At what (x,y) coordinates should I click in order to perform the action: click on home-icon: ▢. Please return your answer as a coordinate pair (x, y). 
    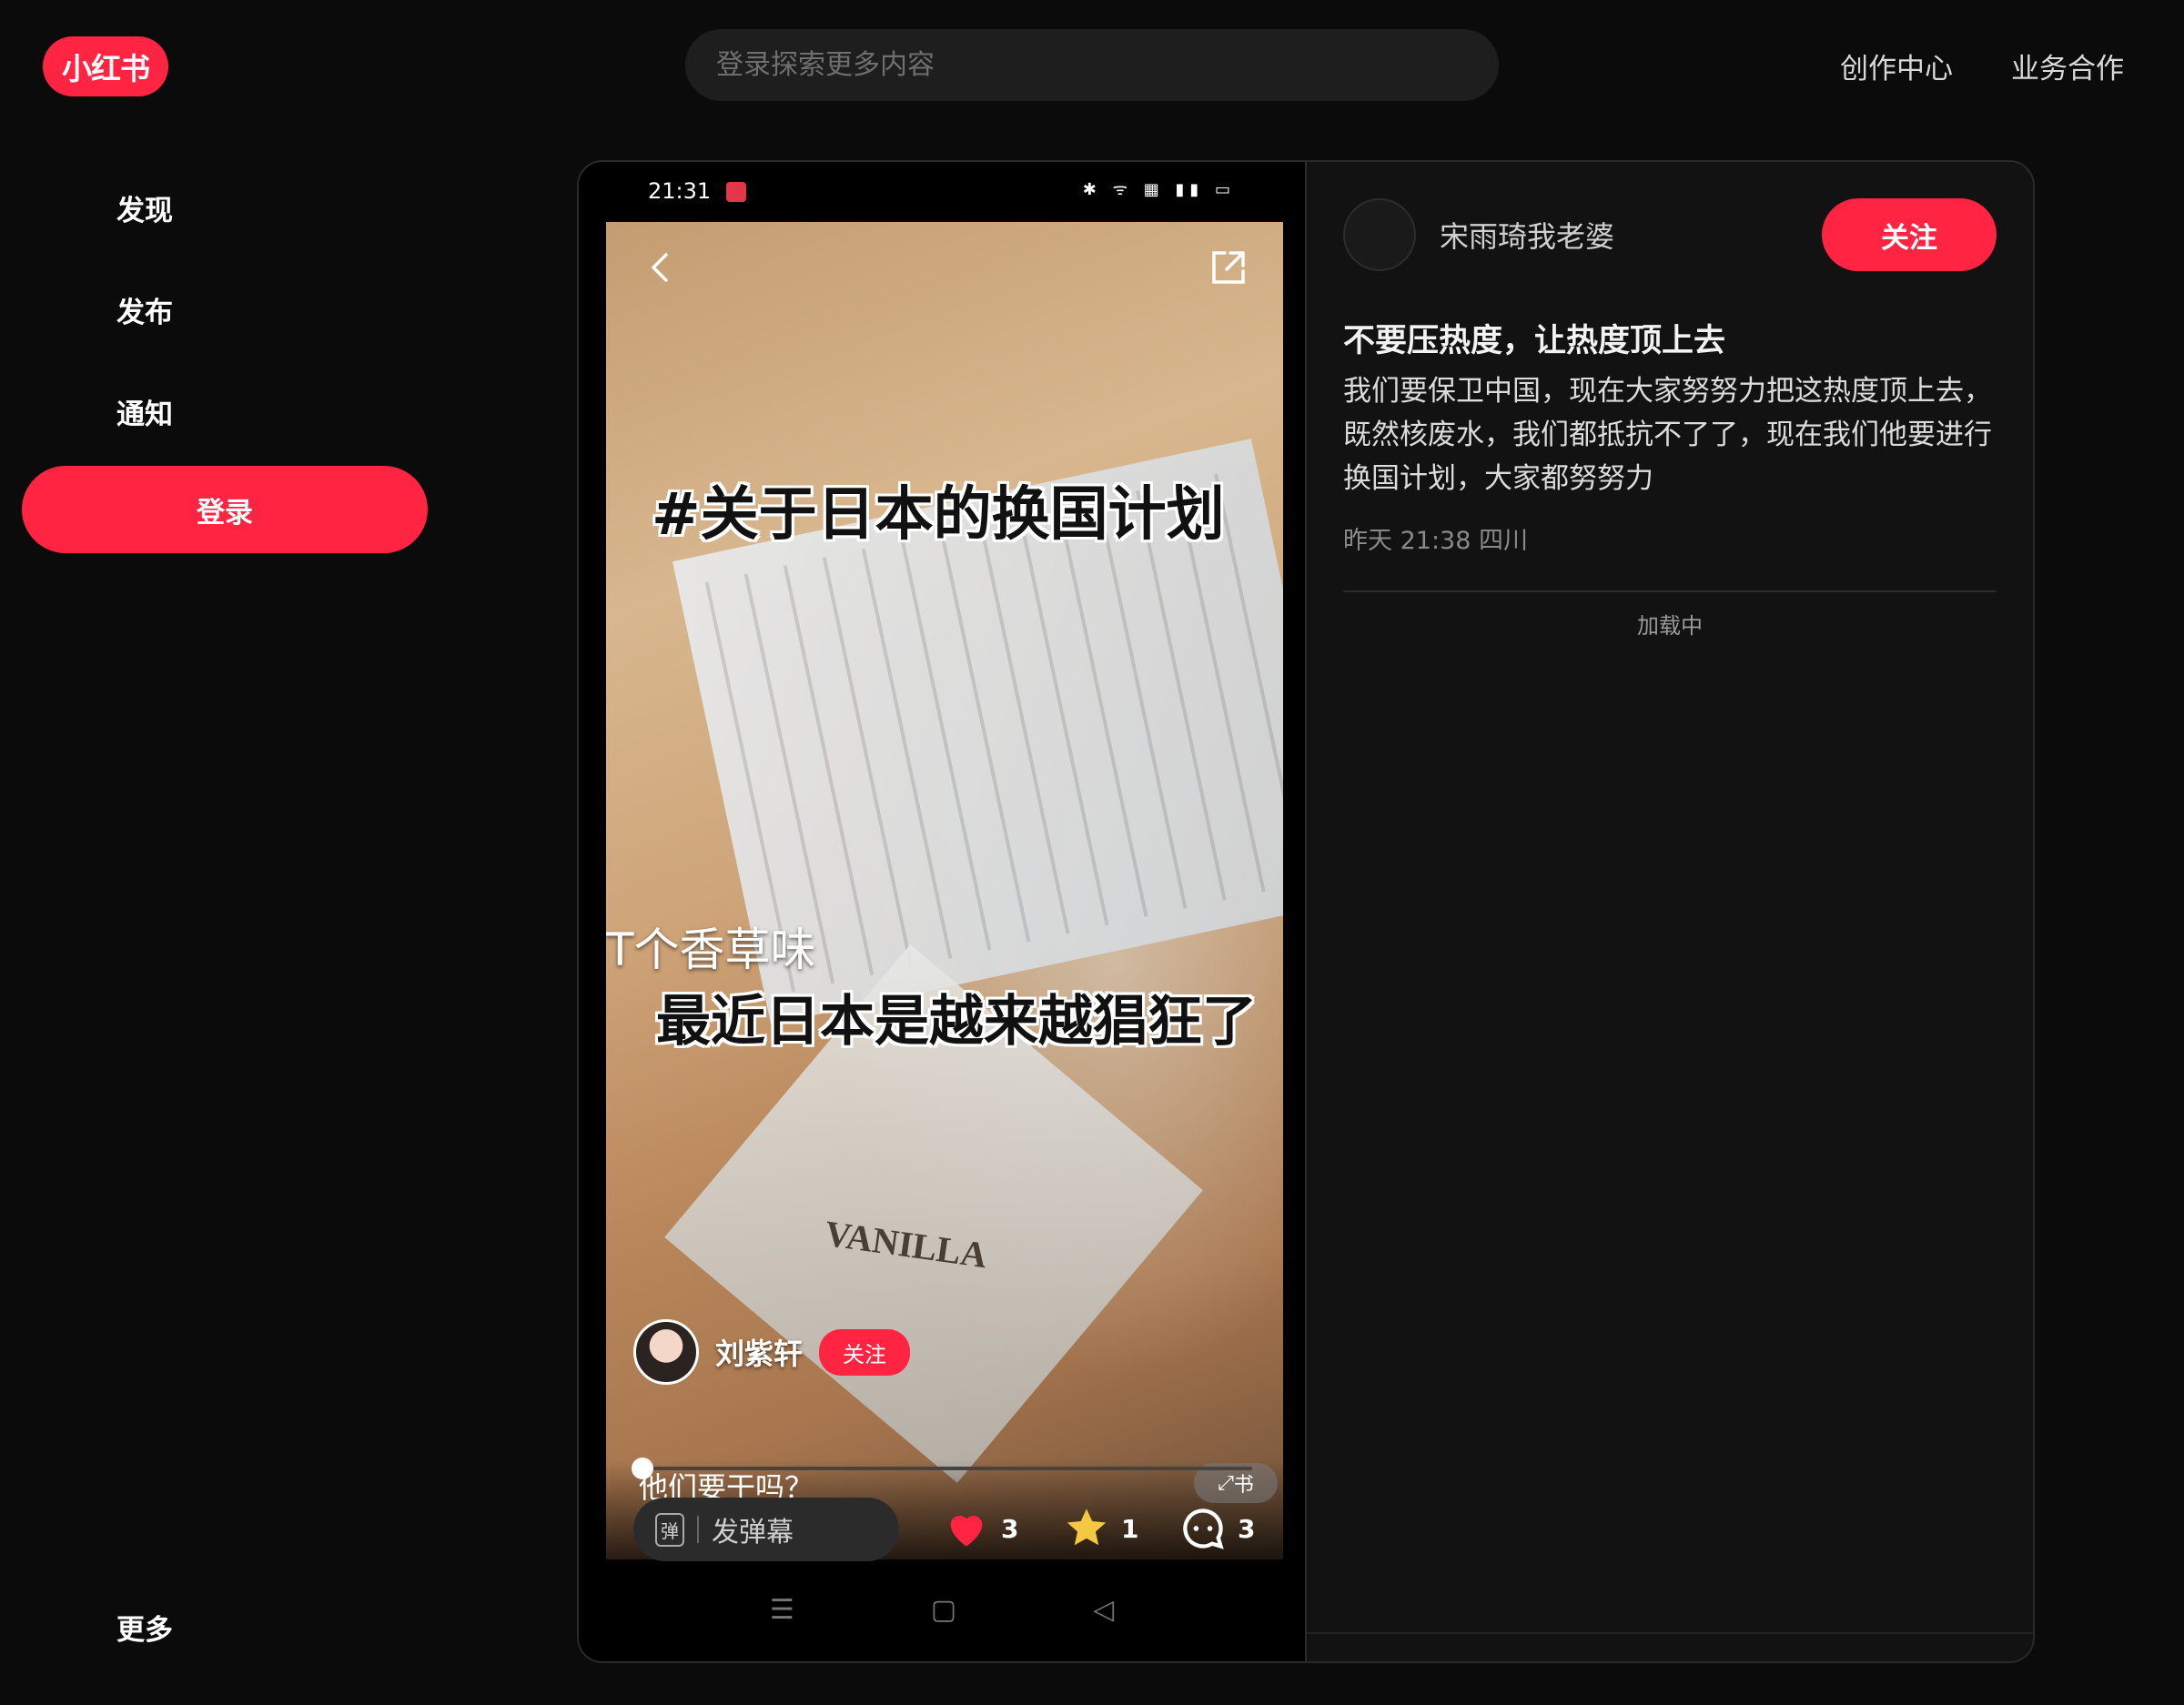
    Looking at the image, I should click on (943, 1610).